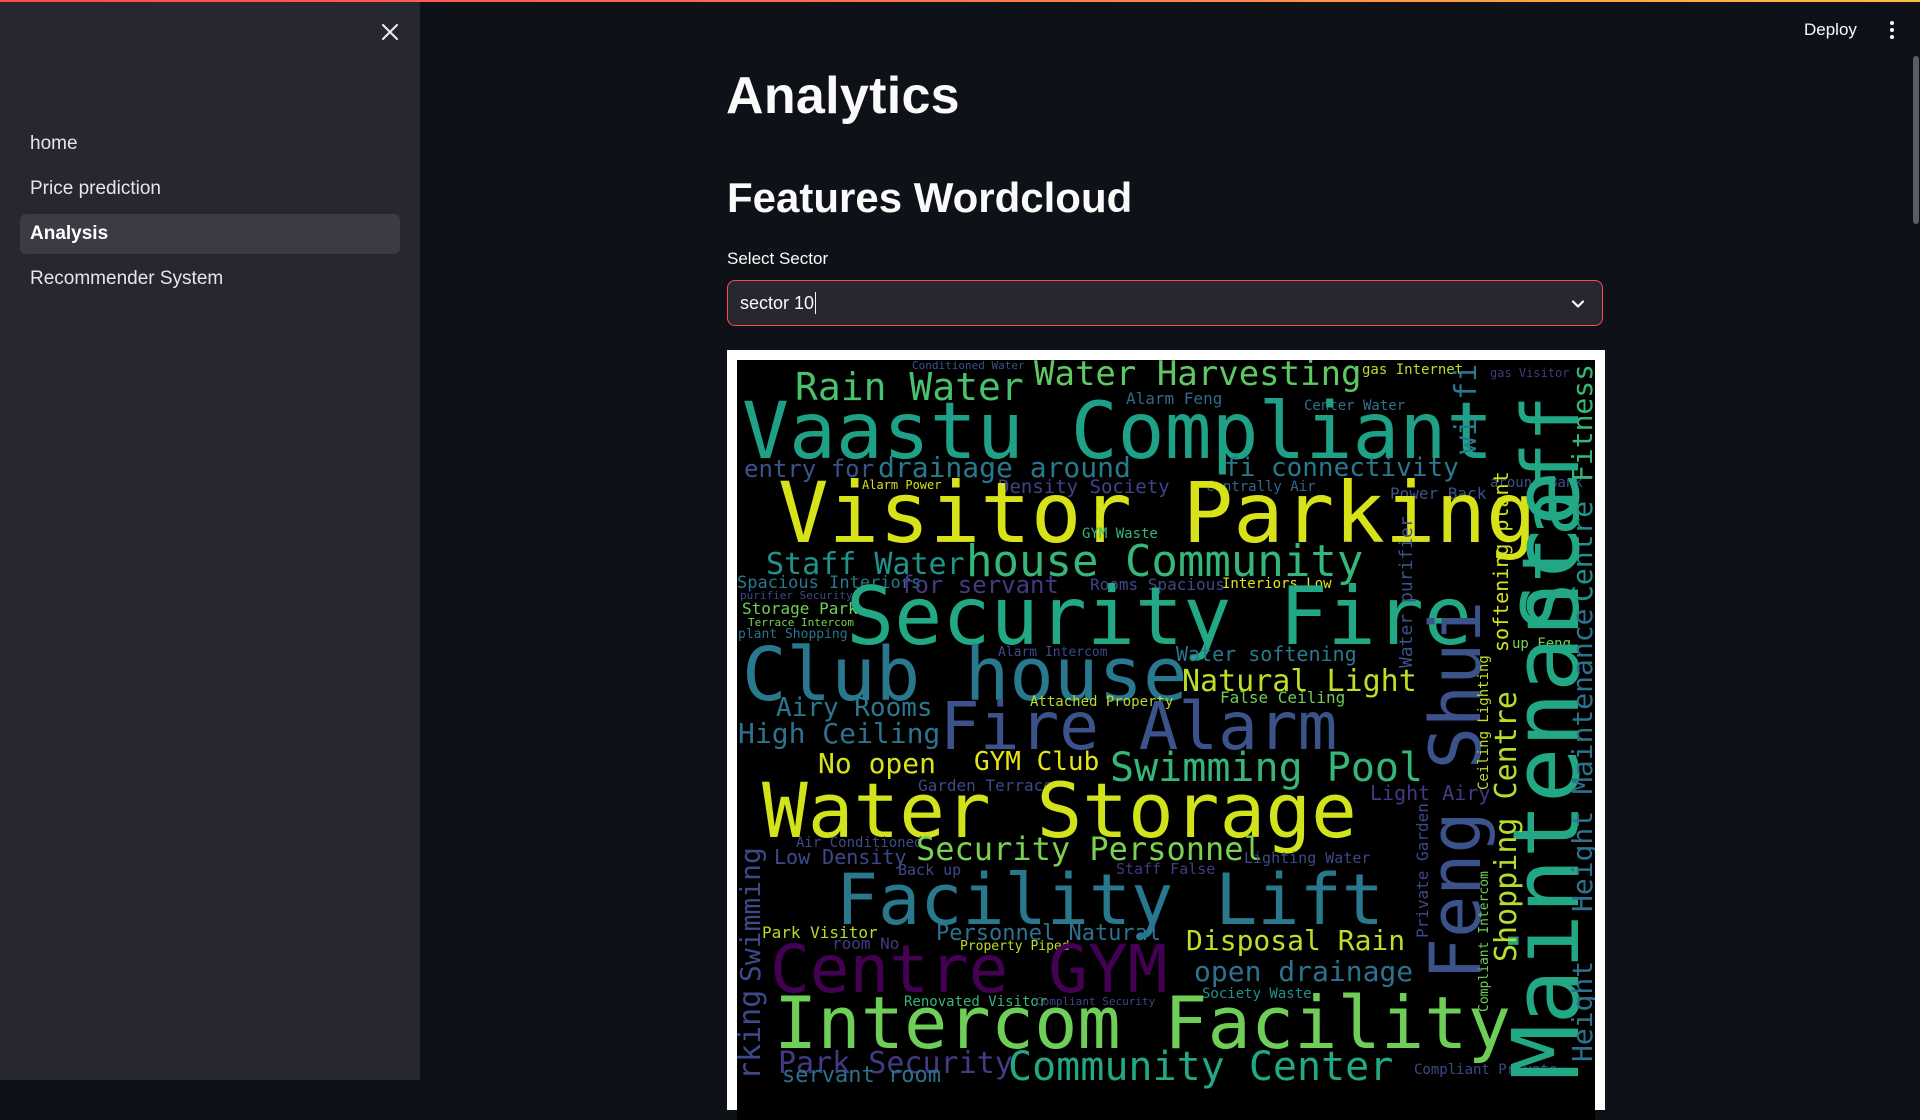 The width and height of the screenshot is (1920, 1120). What do you see at coordinates (778, 258) in the screenshot?
I see `select-sector-label: Select Sector` at bounding box center [778, 258].